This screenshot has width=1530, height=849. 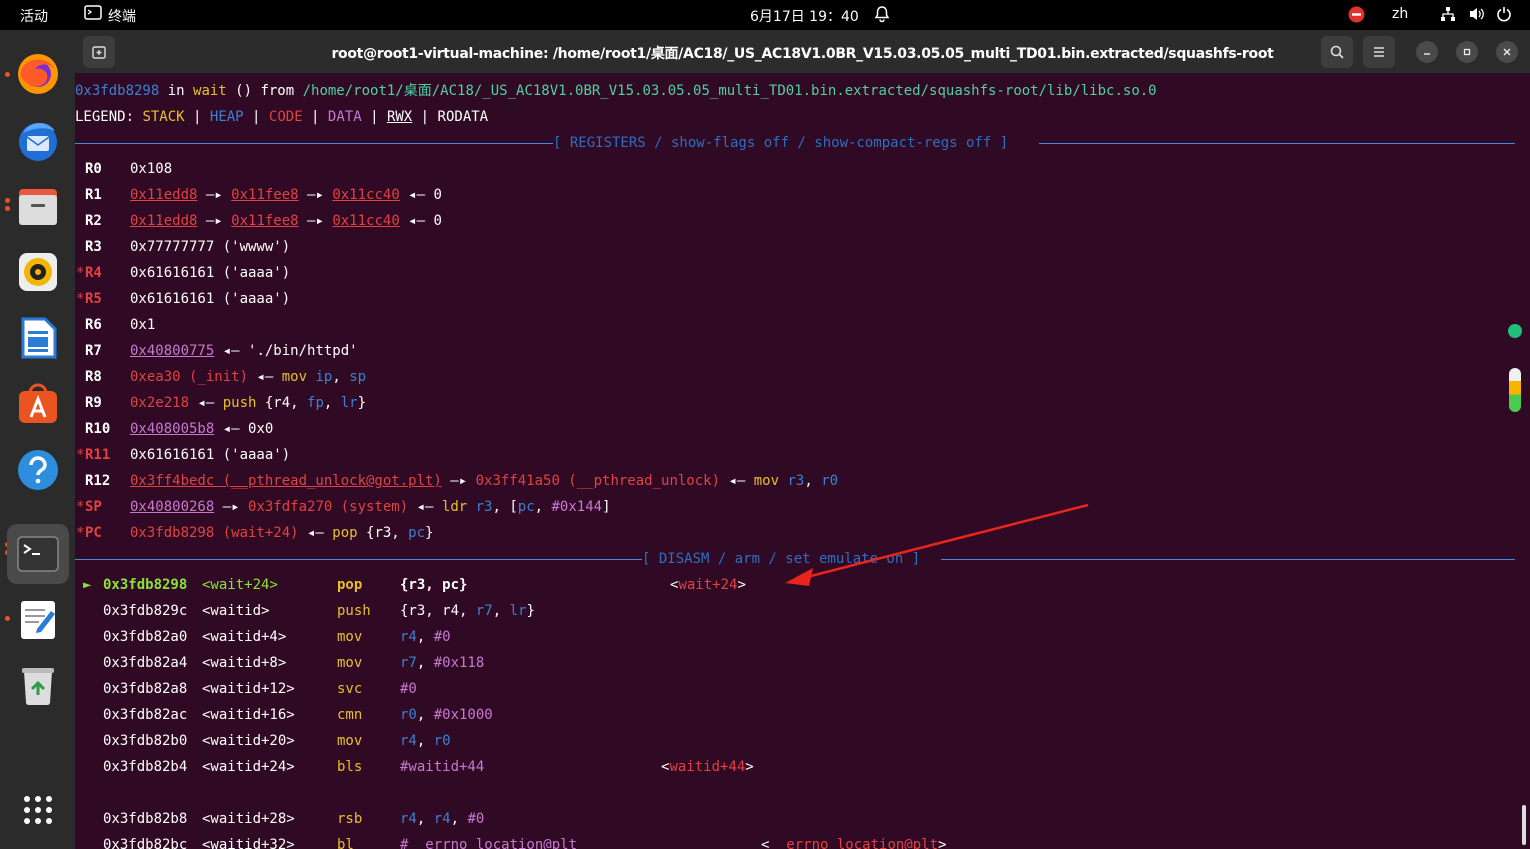 I want to click on terminal-app-icon, so click(x=93, y=15).